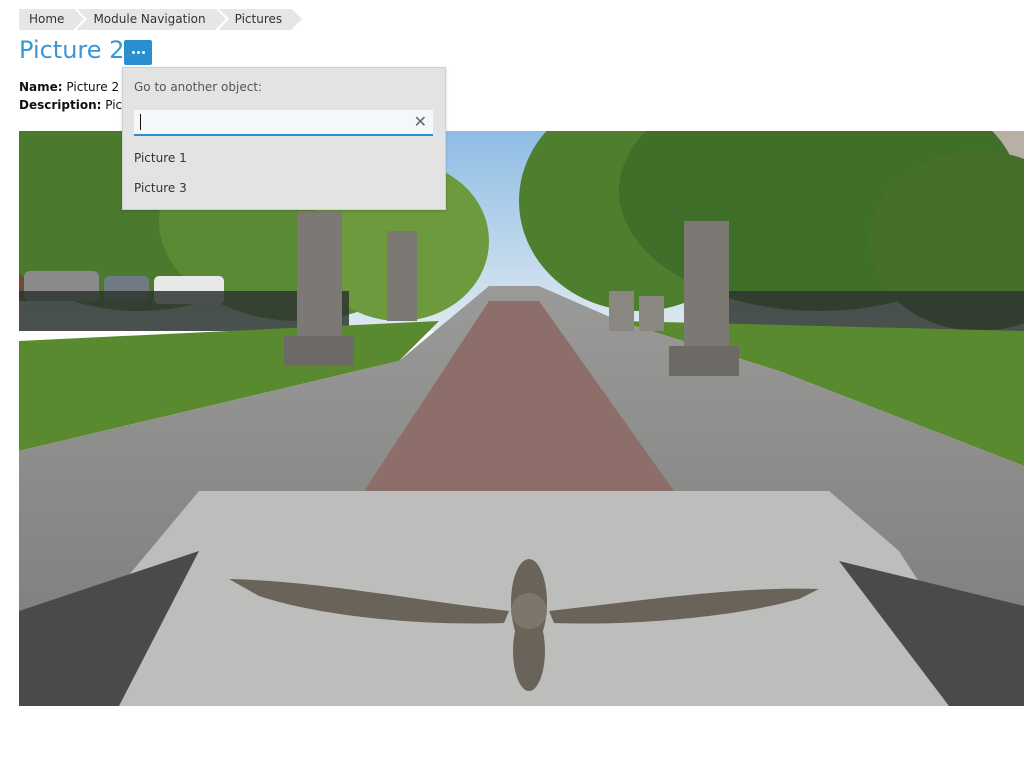 The image size is (1024, 768). I want to click on text-caret, so click(140, 122).